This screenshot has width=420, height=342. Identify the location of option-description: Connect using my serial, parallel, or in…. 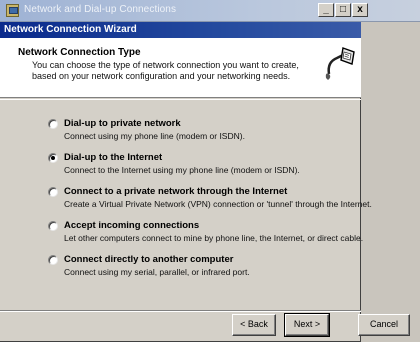
(157, 272).